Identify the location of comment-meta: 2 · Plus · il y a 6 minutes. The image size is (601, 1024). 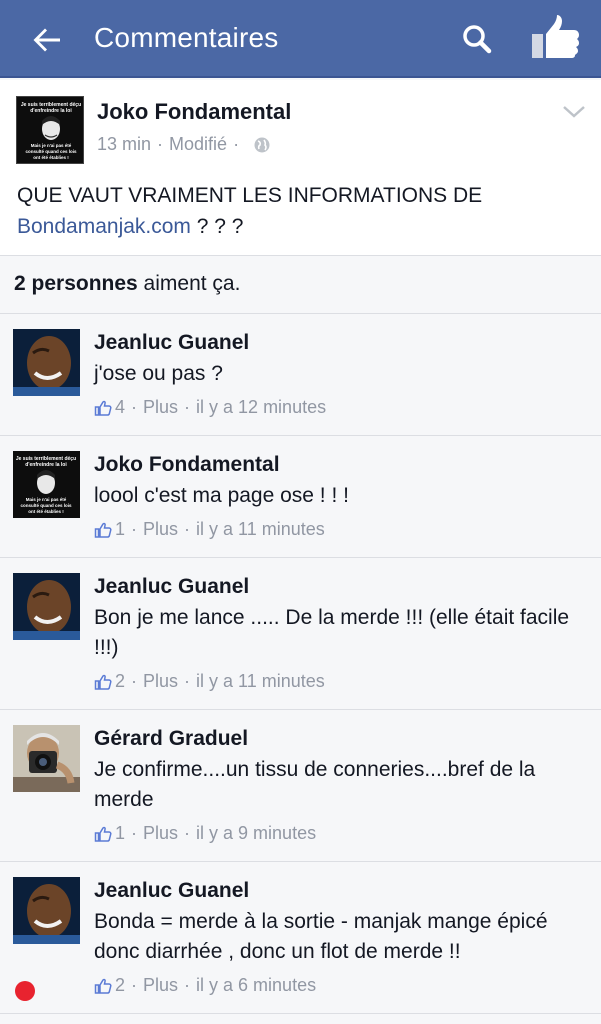
(205, 985).